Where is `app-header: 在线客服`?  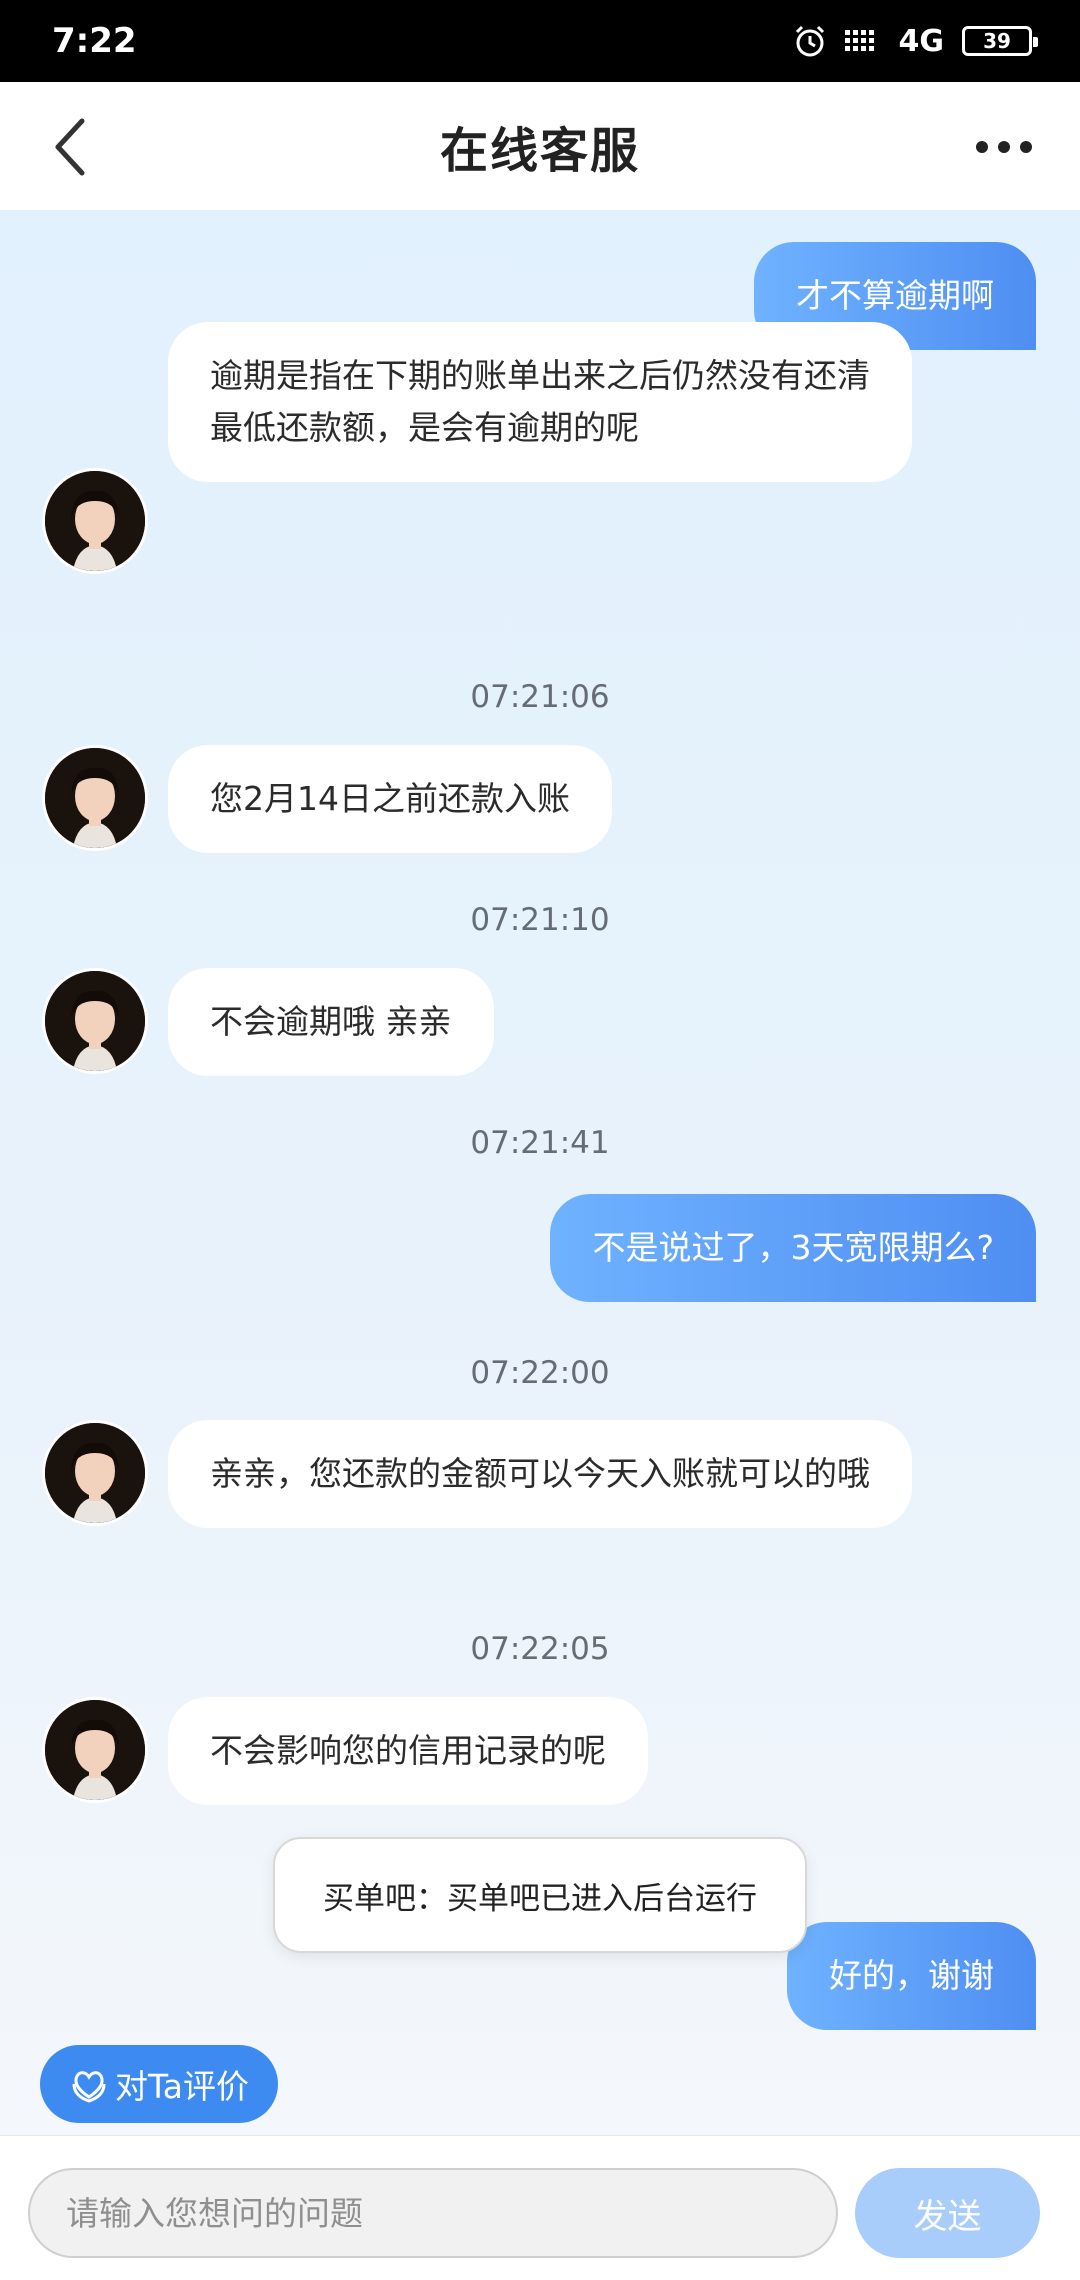 app-header: 在线客服 is located at coordinates (540, 146).